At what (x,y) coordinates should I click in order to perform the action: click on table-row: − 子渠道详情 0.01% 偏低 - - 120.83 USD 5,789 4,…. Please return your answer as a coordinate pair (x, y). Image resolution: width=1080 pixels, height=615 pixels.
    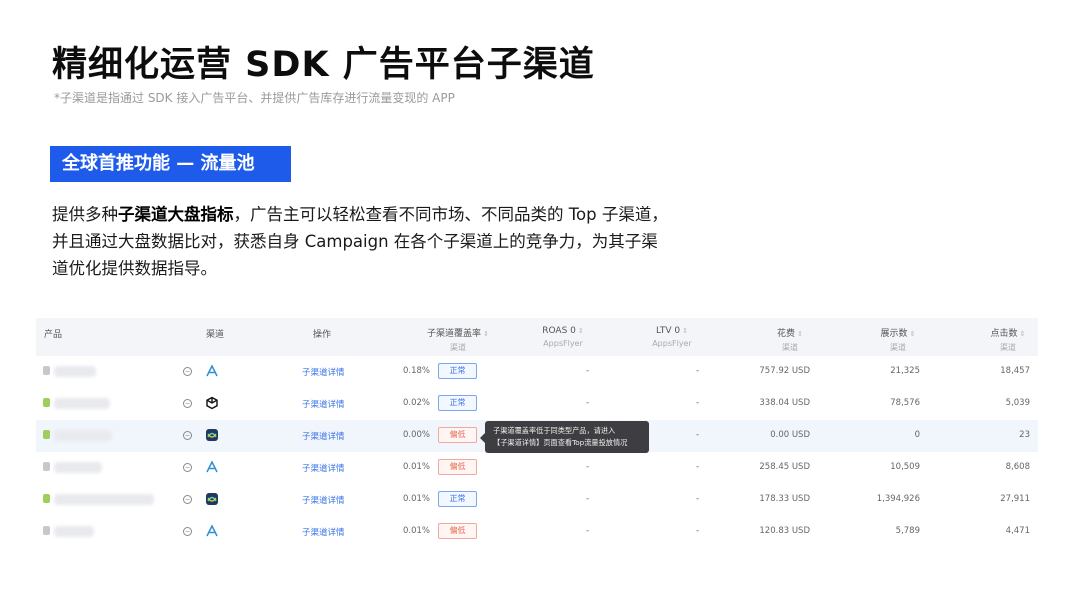
    Looking at the image, I should click on (537, 532).